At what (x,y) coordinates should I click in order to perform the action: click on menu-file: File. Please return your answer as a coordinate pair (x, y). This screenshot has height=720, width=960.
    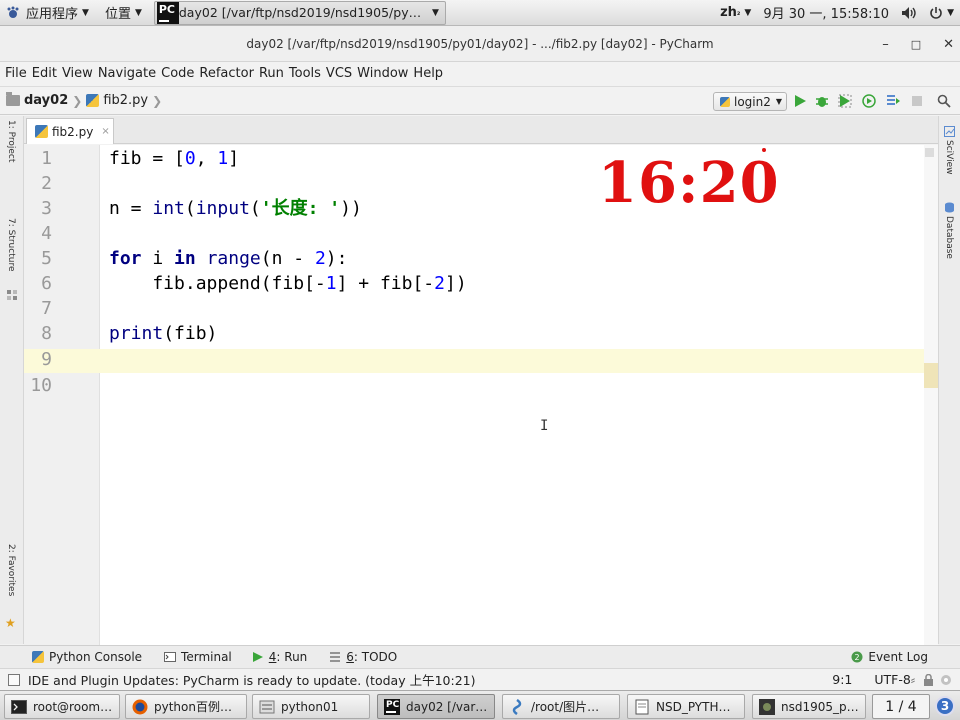
    Looking at the image, I should click on (17, 73).